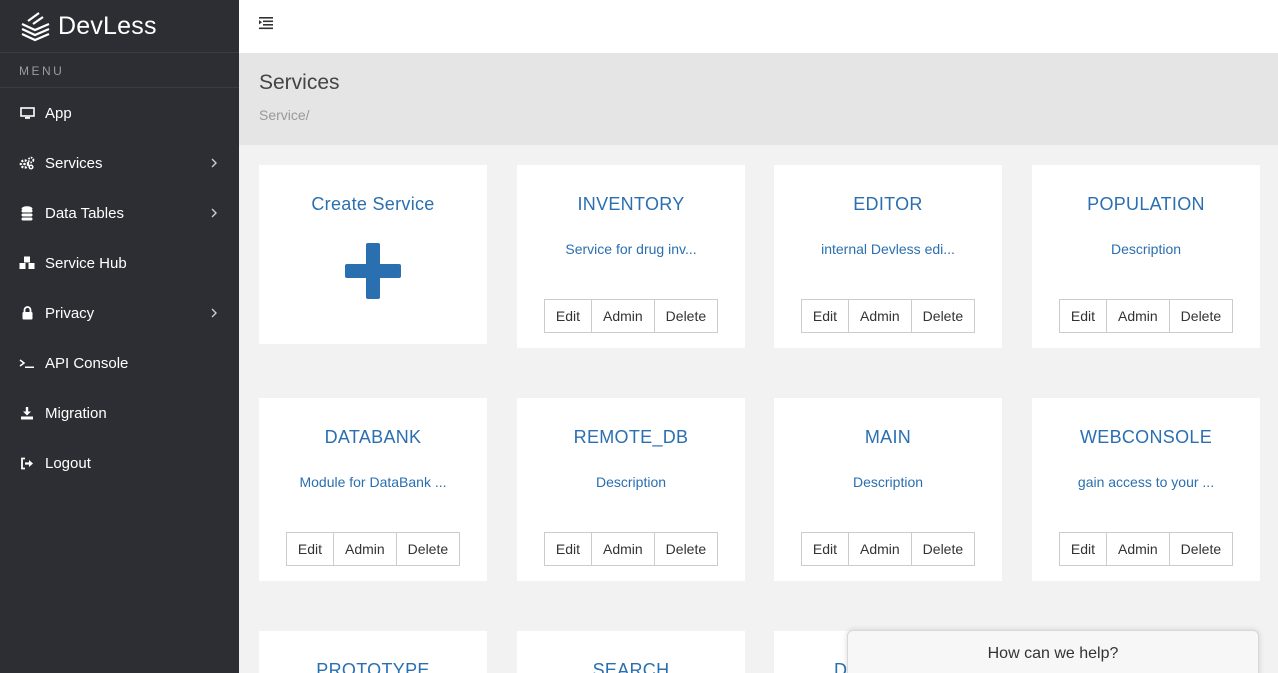  I want to click on cubes-icon, so click(27, 263).